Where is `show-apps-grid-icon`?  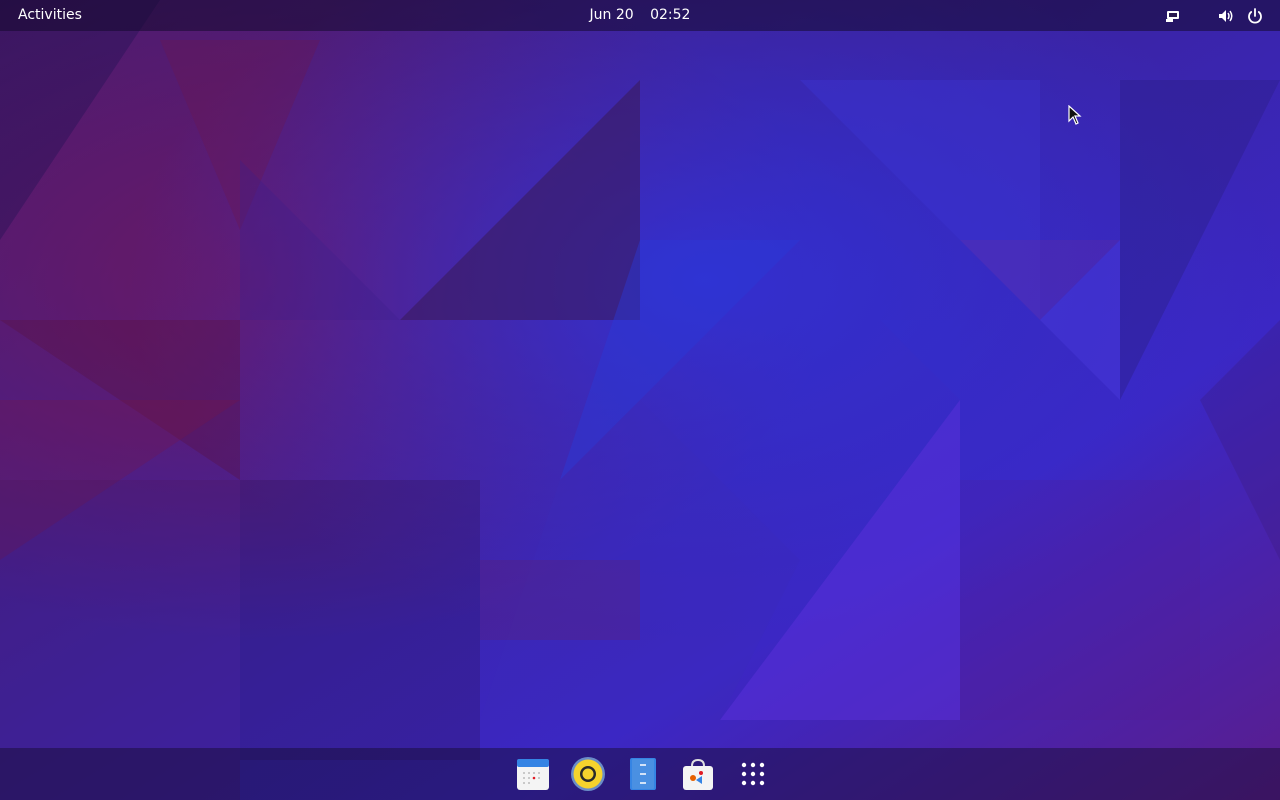
show-apps-grid-icon is located at coordinates (753, 774).